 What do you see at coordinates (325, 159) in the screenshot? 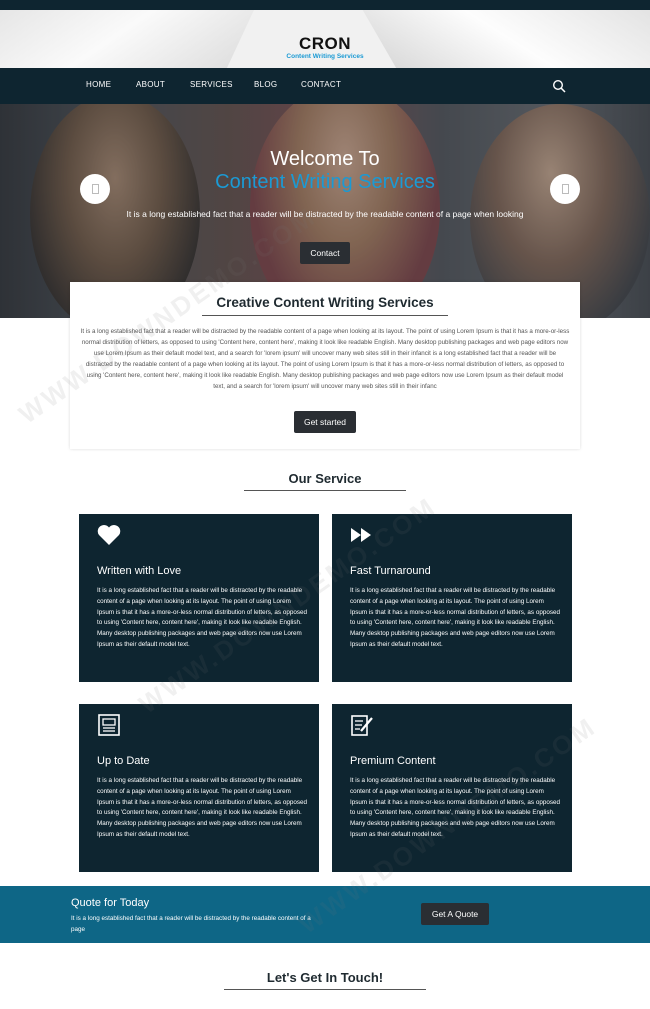
I see `hero-title: Welcome To` at bounding box center [325, 159].